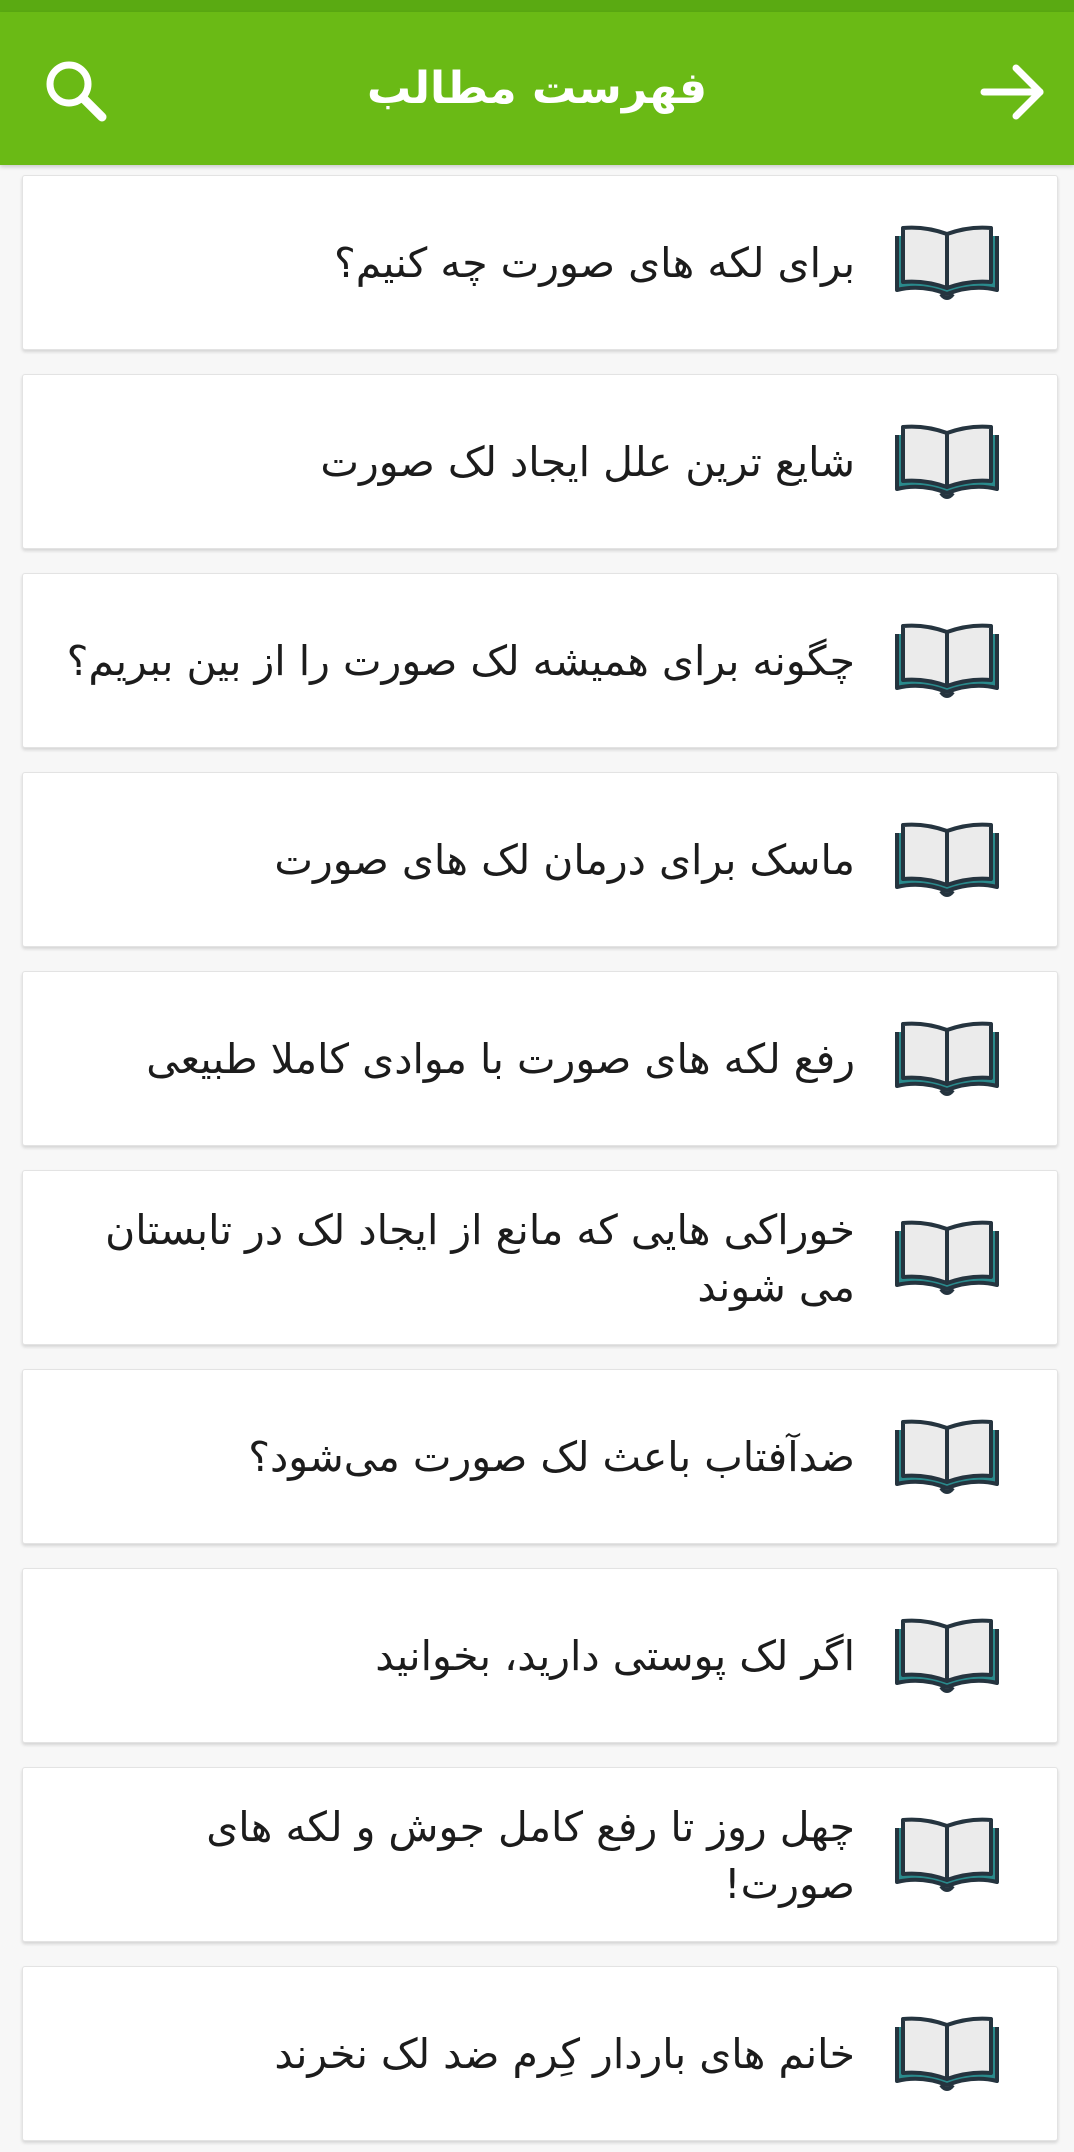 The width and height of the screenshot is (1074, 2152). I want to click on list-item-label: رفع لکه های صورت با موادی کاملا طبیعی, so click(500, 1059).